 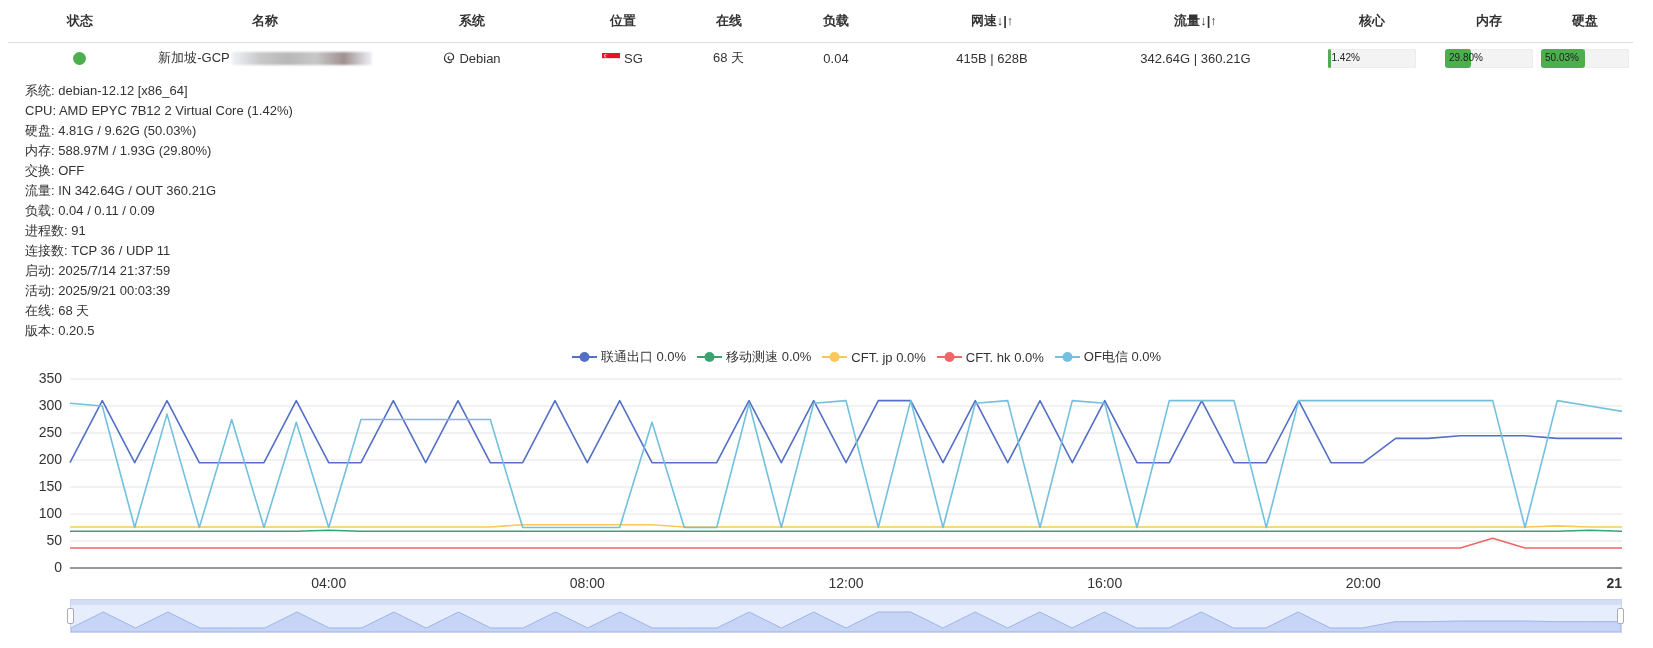 What do you see at coordinates (50, 486) in the screenshot?
I see `y-tick-label: 150` at bounding box center [50, 486].